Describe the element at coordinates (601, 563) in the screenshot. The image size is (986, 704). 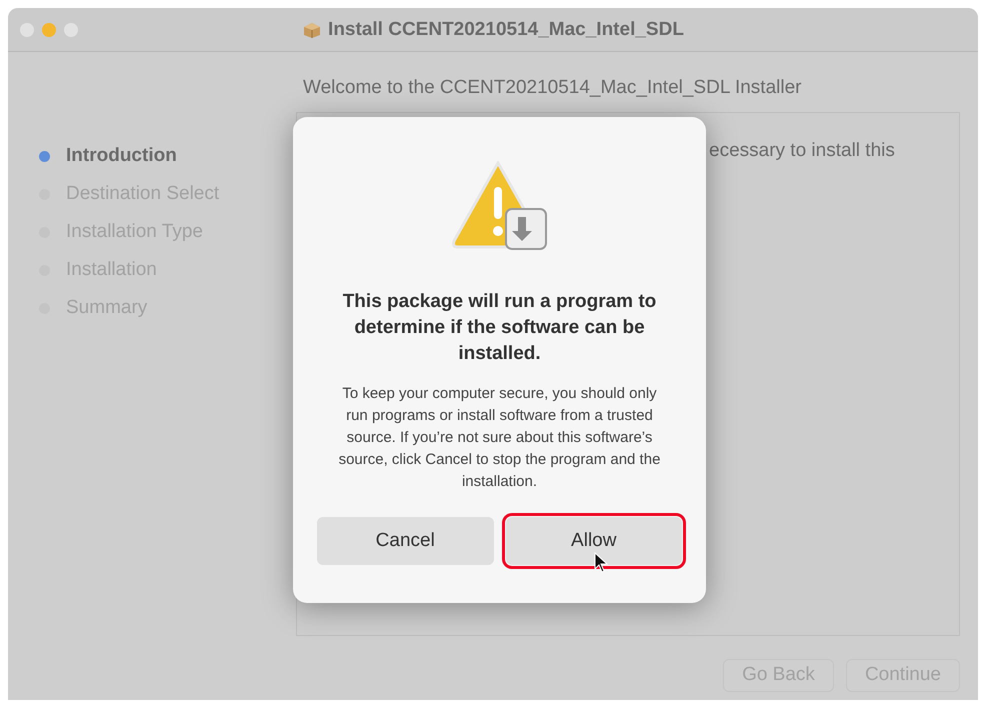
I see `mouse-pointer-icon` at that location.